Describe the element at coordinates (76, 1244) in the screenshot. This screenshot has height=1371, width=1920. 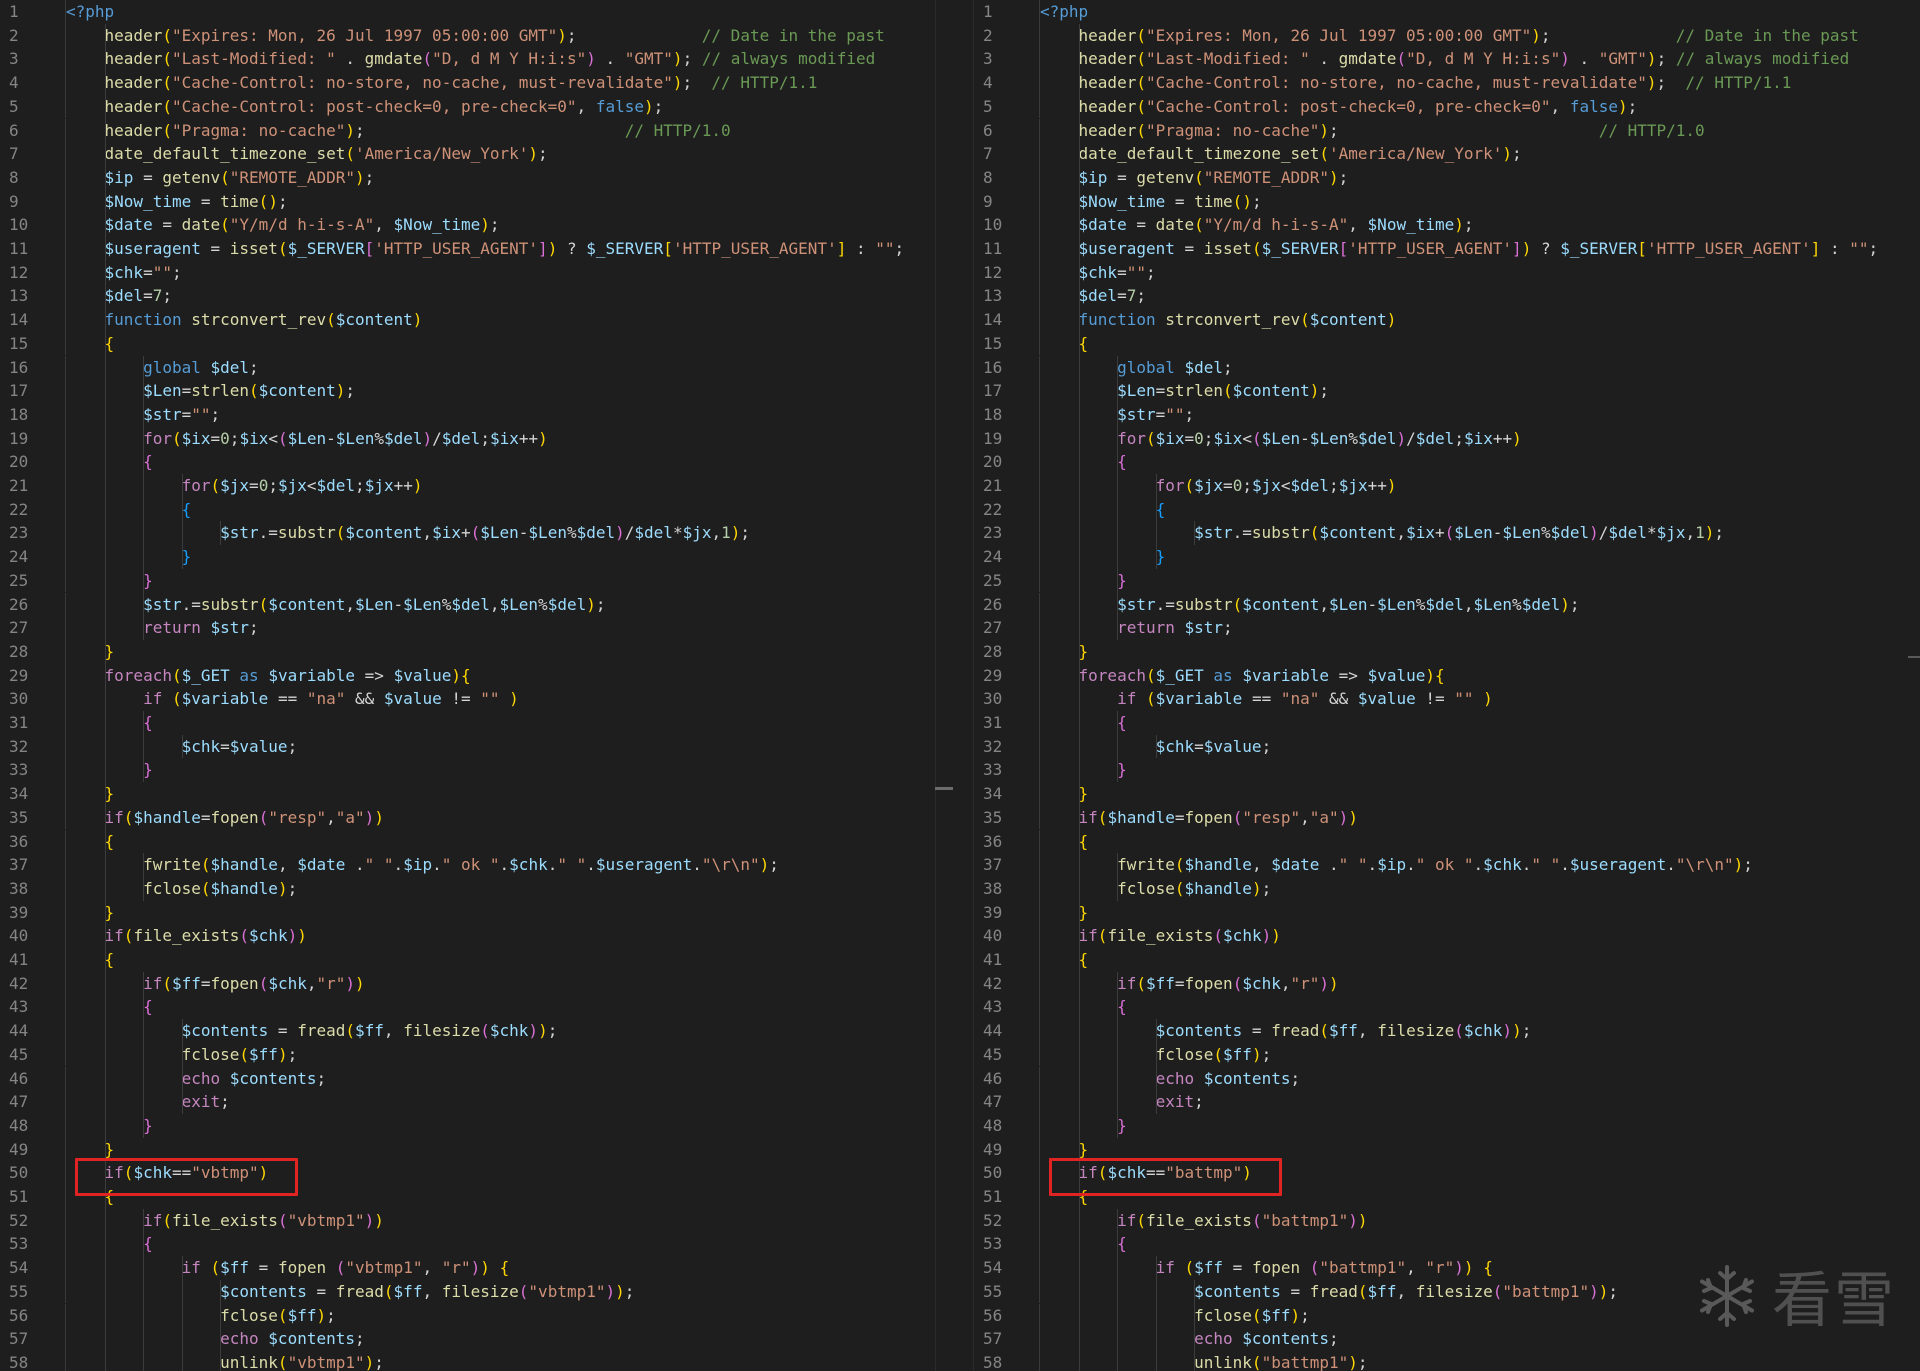
I see `code-line: 53 {` at that location.